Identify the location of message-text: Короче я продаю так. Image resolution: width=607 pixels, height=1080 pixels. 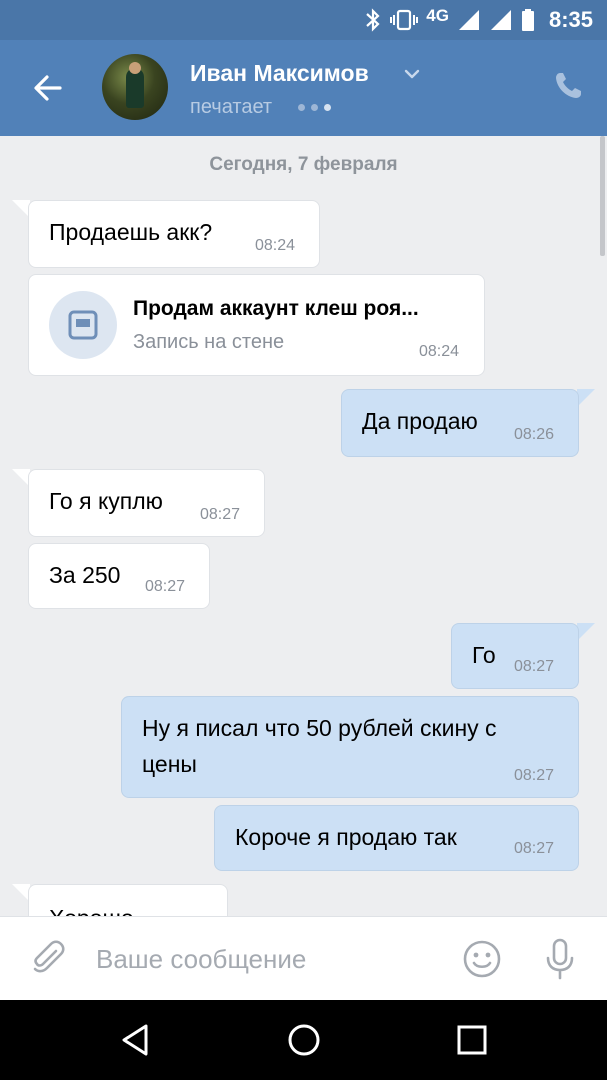
(346, 837).